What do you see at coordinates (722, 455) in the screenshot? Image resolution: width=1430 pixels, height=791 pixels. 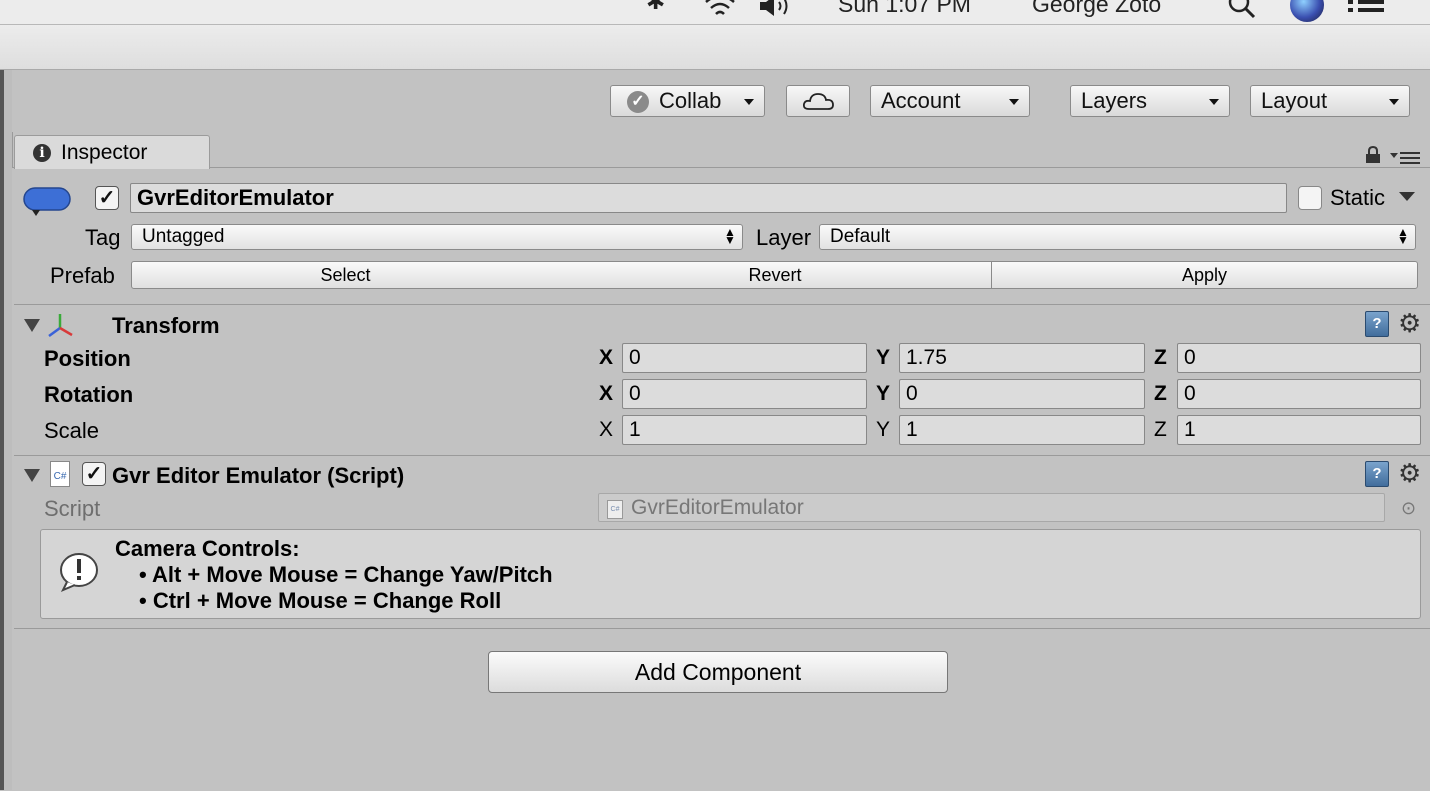 I see `script-component-divider` at bounding box center [722, 455].